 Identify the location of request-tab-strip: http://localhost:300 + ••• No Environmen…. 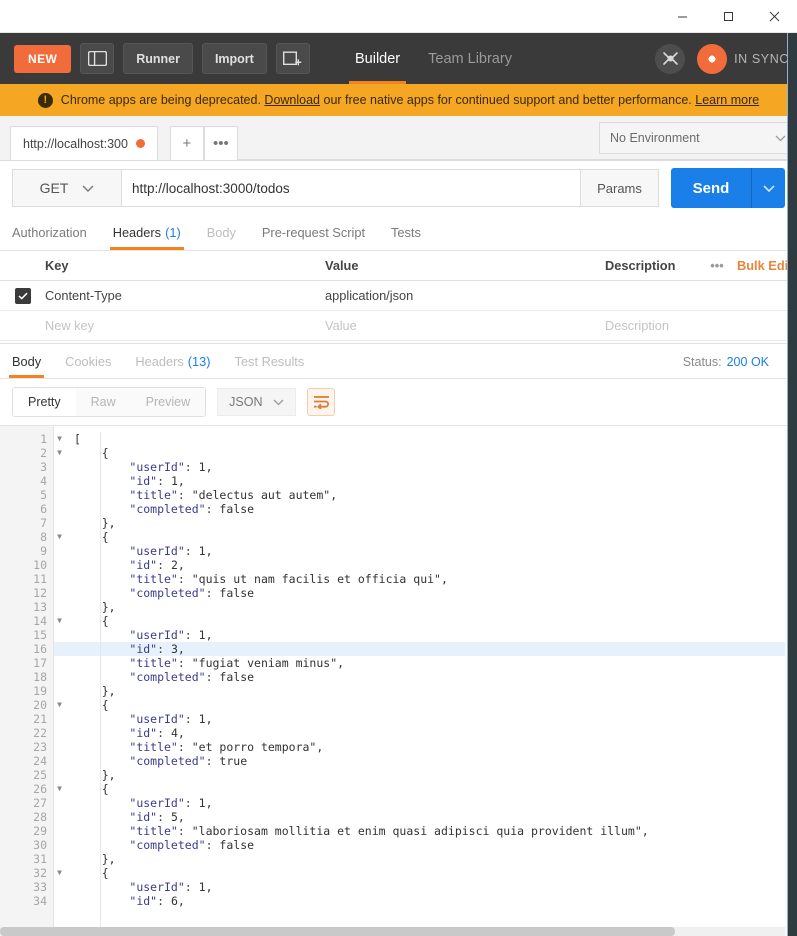
(398, 138).